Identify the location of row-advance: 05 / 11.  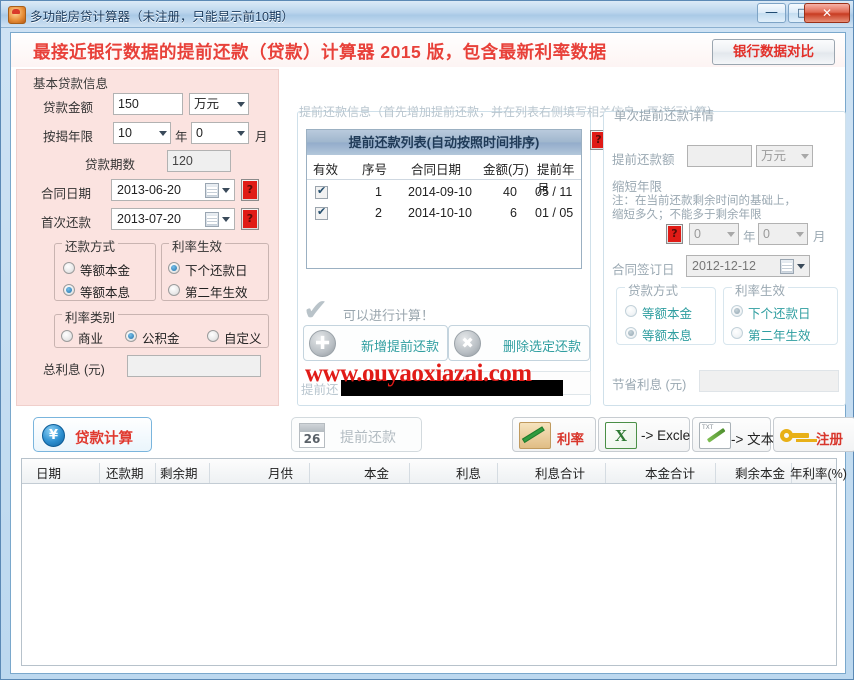
(554, 192).